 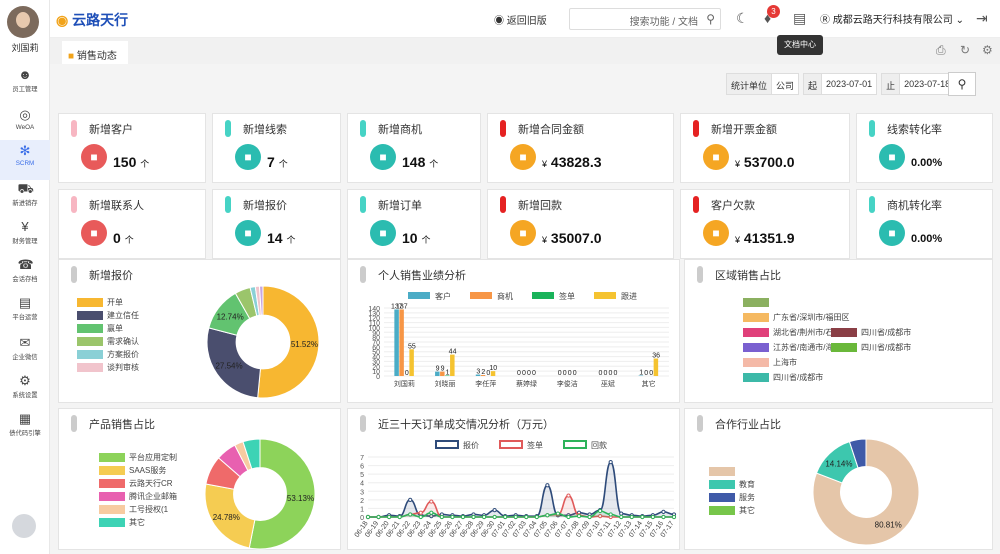 I want to click on legend-item: 服务, so click(x=732, y=497).